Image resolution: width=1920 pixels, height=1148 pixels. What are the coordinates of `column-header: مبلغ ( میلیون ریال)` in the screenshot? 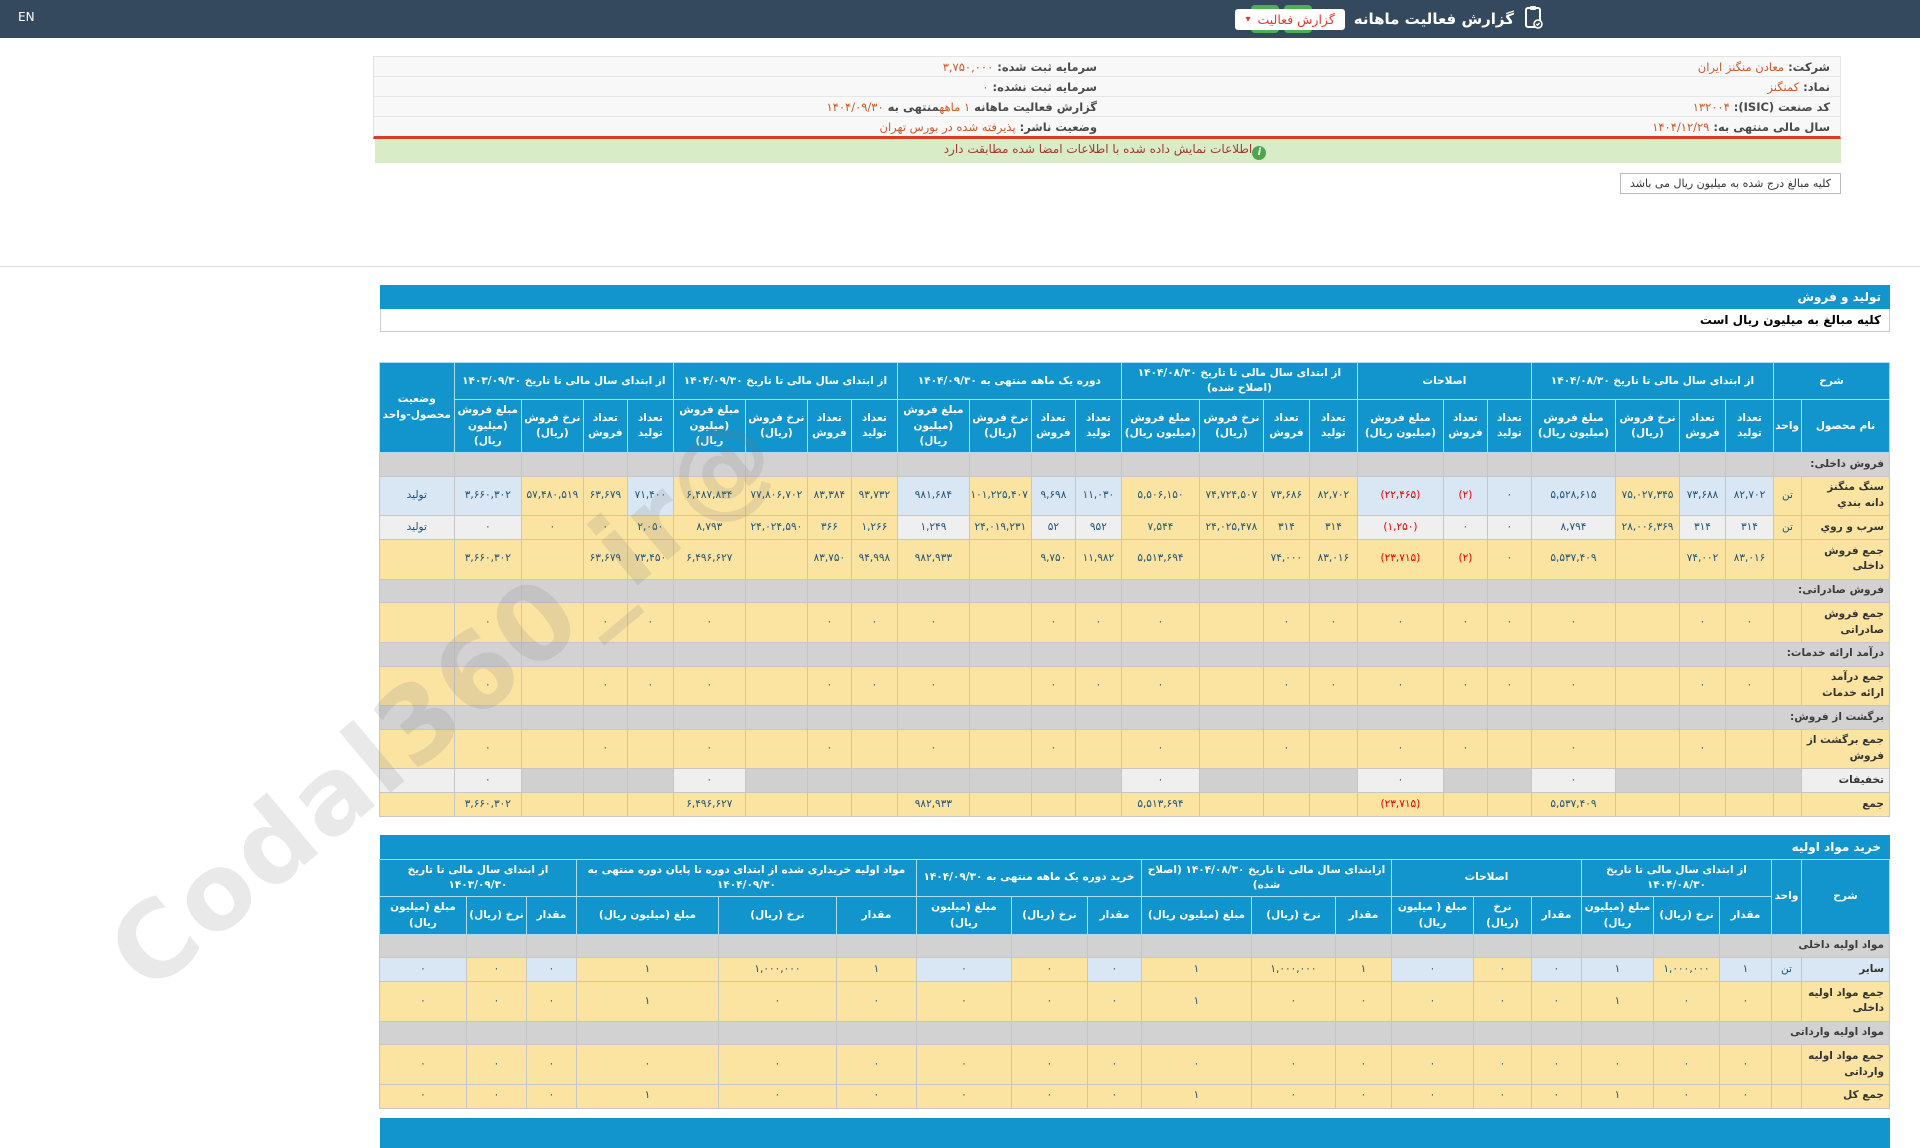 It's located at (1432, 915).